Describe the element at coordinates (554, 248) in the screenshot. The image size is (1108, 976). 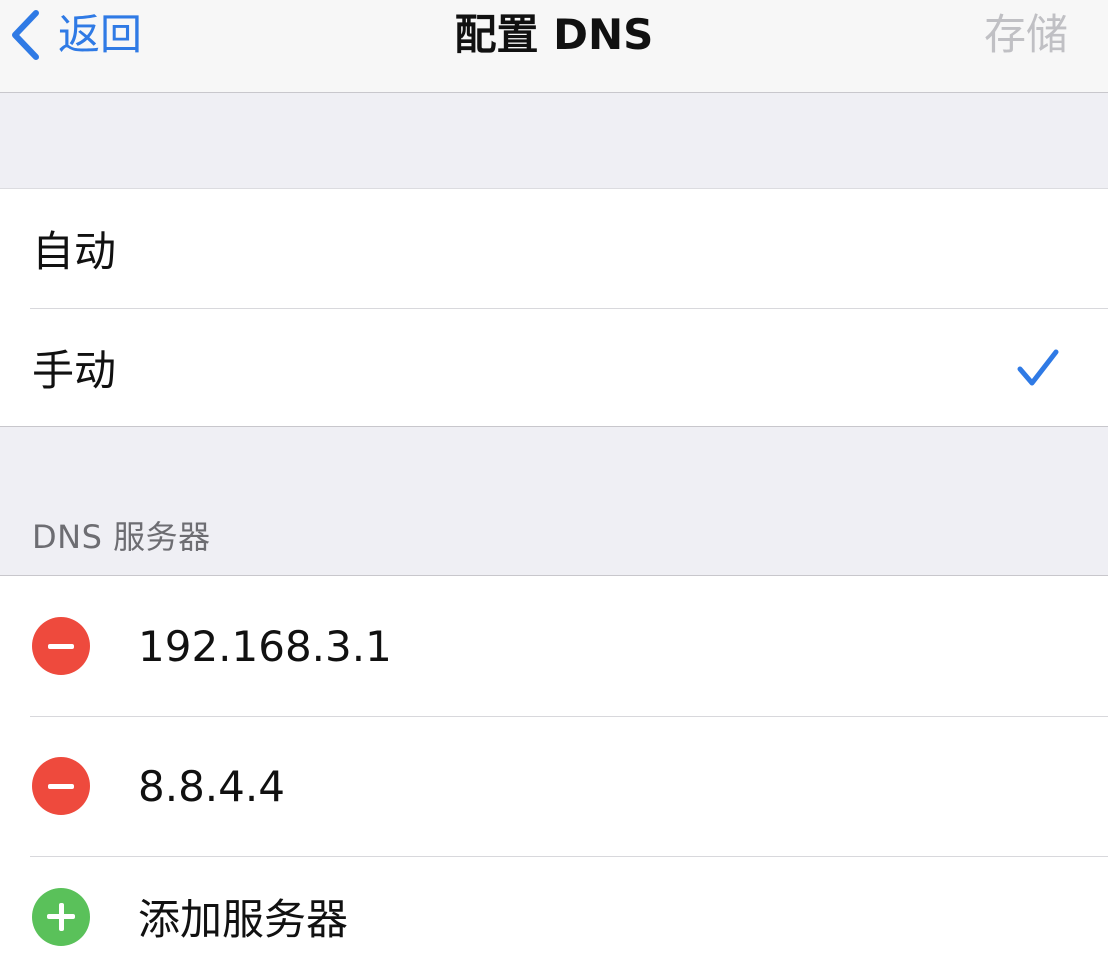
I see `option-automatic: 自动` at that location.